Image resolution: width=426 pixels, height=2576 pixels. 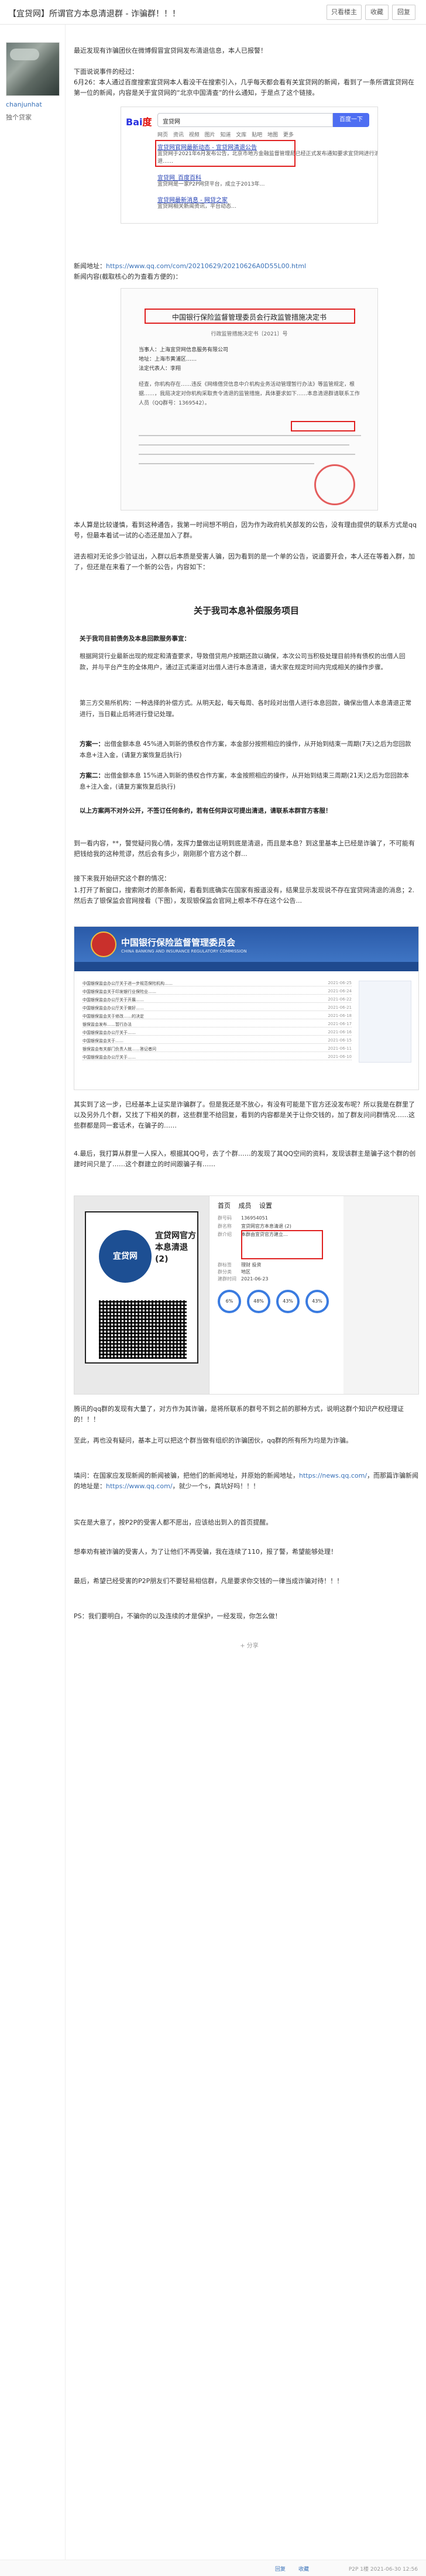 What do you see at coordinates (245, 1206) in the screenshot?
I see `group-tabs: 首页 成员 设置` at bounding box center [245, 1206].